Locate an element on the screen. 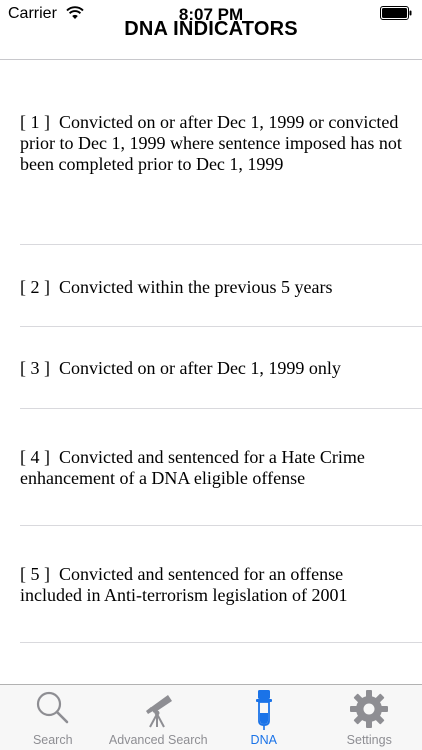  tab-label: DNA is located at coordinates (263, 740).